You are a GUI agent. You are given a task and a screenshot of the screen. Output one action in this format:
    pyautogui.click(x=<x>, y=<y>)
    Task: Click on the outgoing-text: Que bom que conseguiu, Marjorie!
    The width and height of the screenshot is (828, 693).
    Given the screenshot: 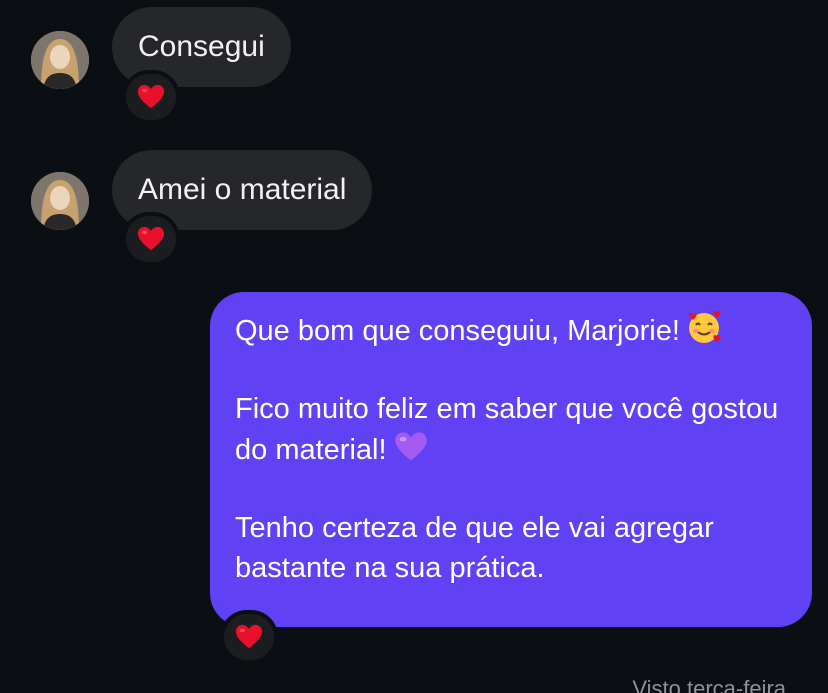 What is the action you would take?
    pyautogui.click(x=457, y=331)
    